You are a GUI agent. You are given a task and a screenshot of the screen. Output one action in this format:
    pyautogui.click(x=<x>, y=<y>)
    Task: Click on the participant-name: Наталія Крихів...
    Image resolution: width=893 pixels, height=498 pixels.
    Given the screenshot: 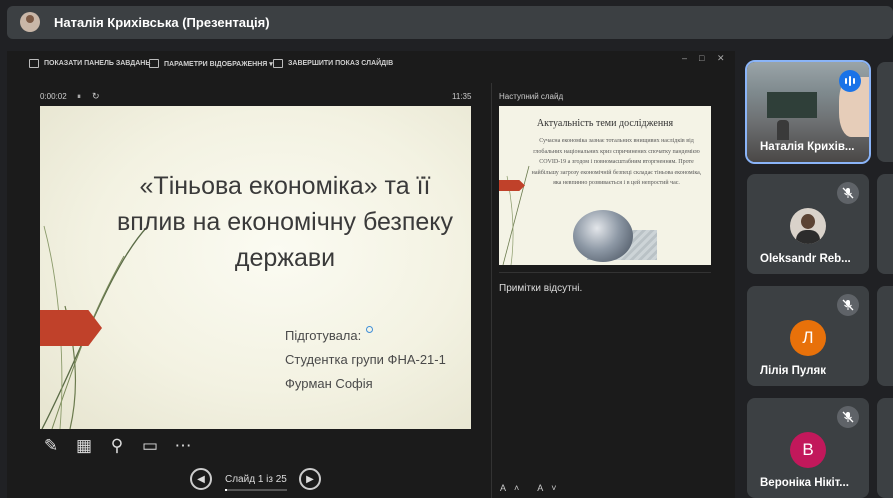 What is the action you would take?
    pyautogui.click(x=807, y=147)
    